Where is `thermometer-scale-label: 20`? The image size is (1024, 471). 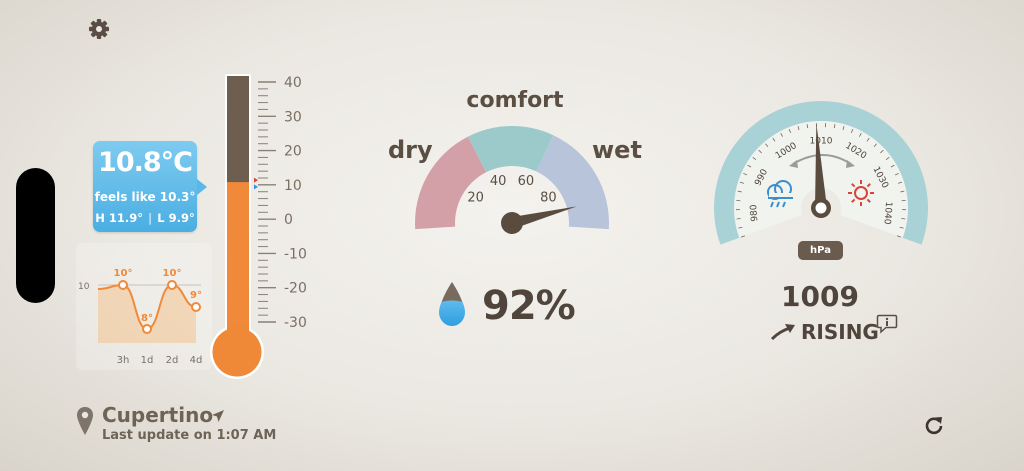
thermometer-scale-label: 20 is located at coordinates (293, 152).